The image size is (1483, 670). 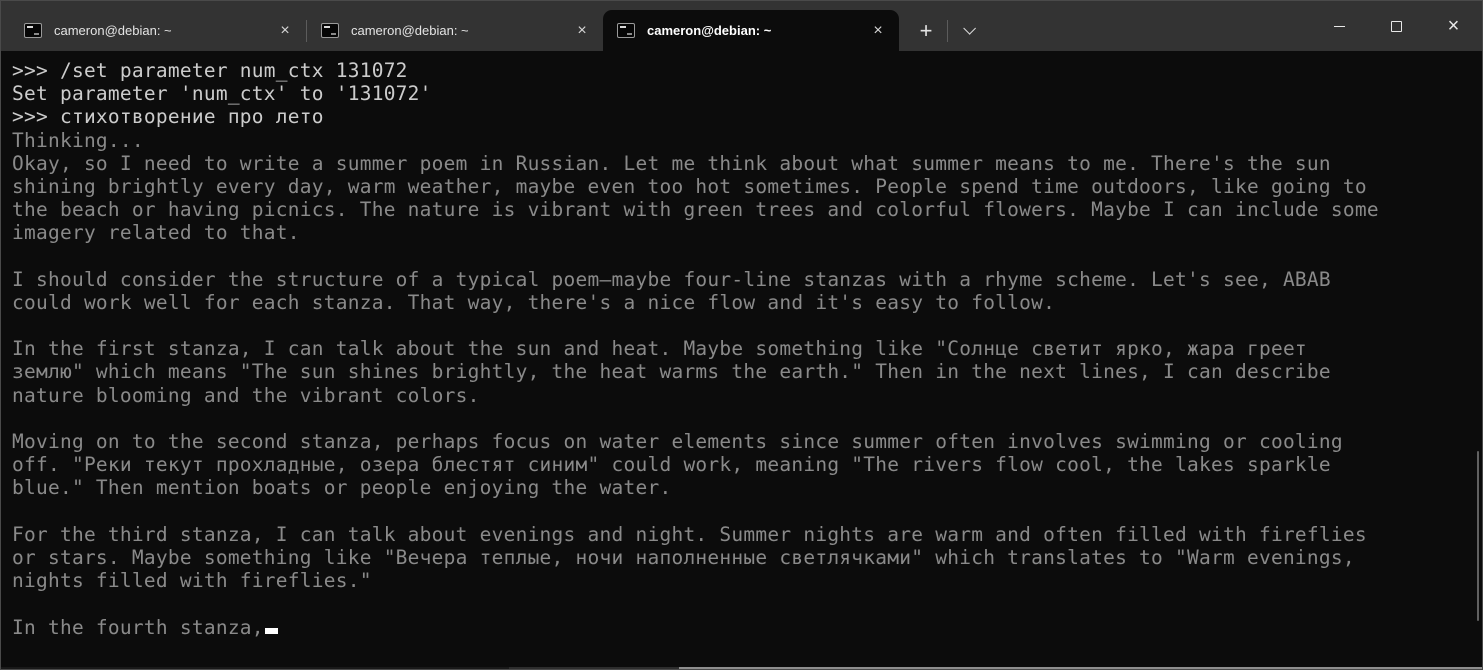 I want to click on close-icon: ×, so click(x=1453, y=26).